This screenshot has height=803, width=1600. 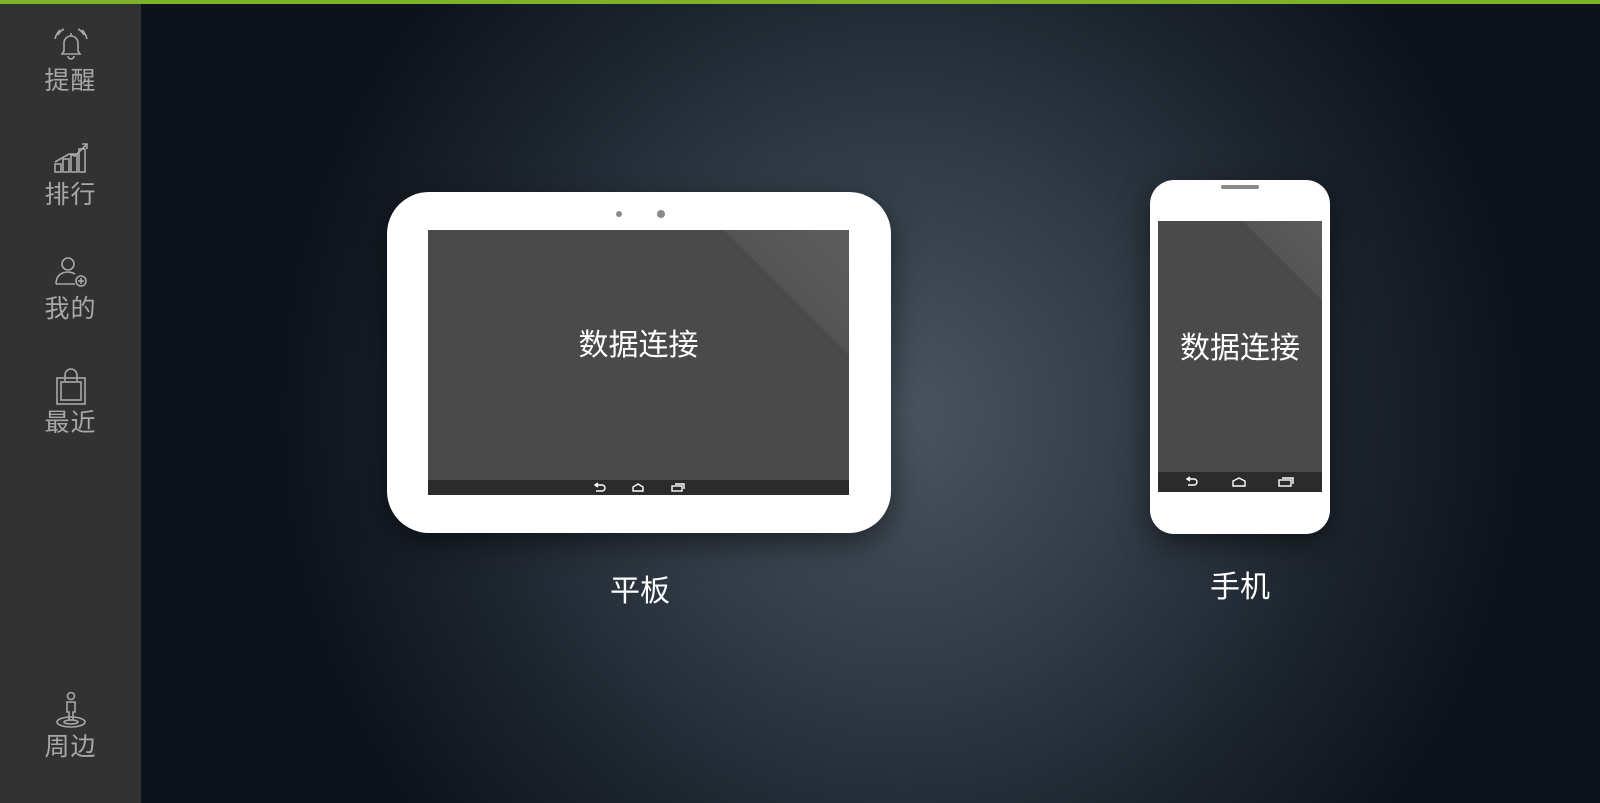 What do you see at coordinates (70, 80) in the screenshot?
I see `sidebar-item-label: 提醒` at bounding box center [70, 80].